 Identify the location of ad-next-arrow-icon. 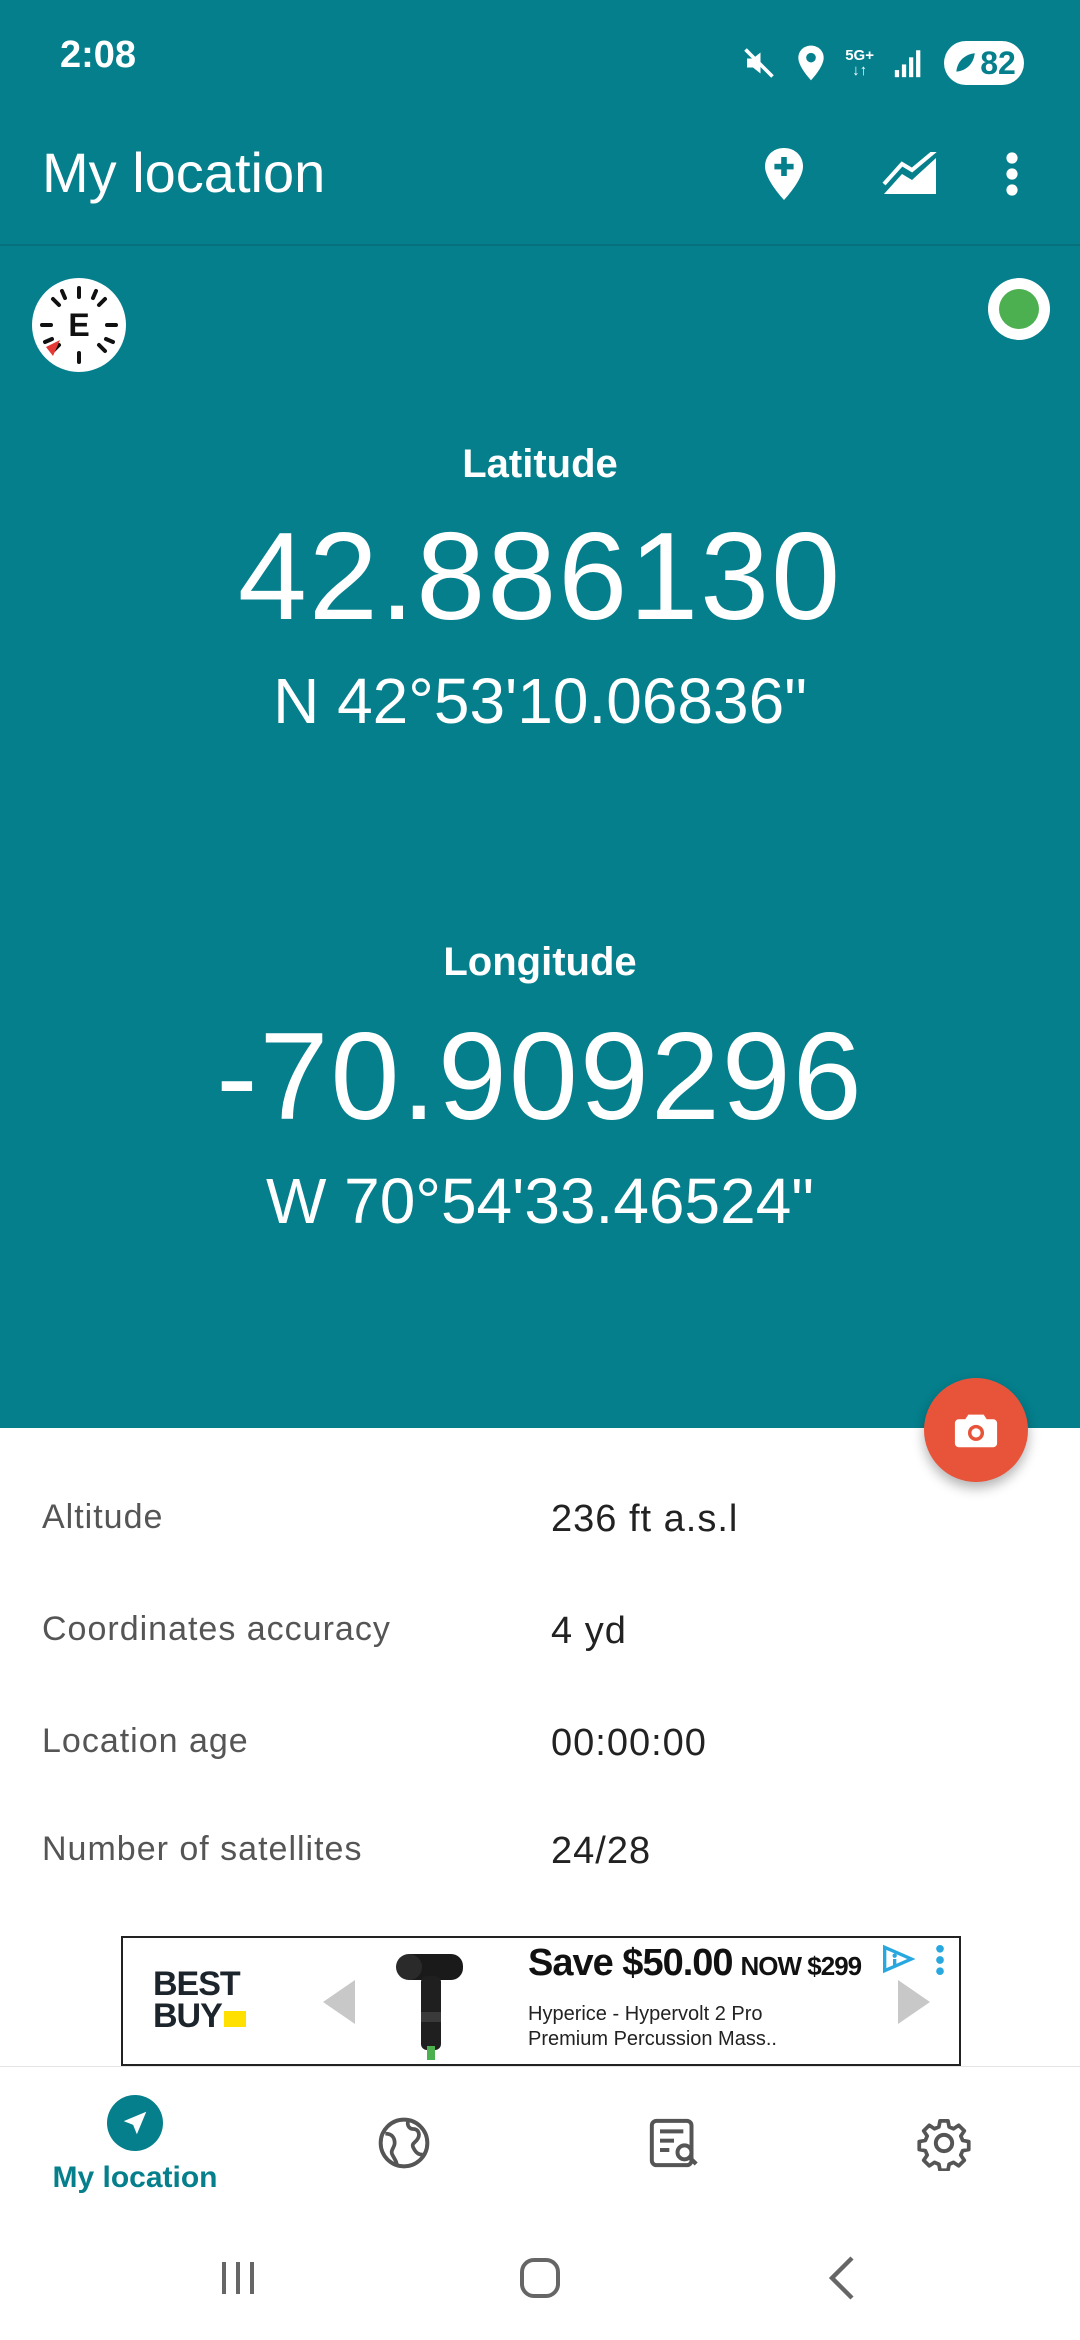
(914, 2002).